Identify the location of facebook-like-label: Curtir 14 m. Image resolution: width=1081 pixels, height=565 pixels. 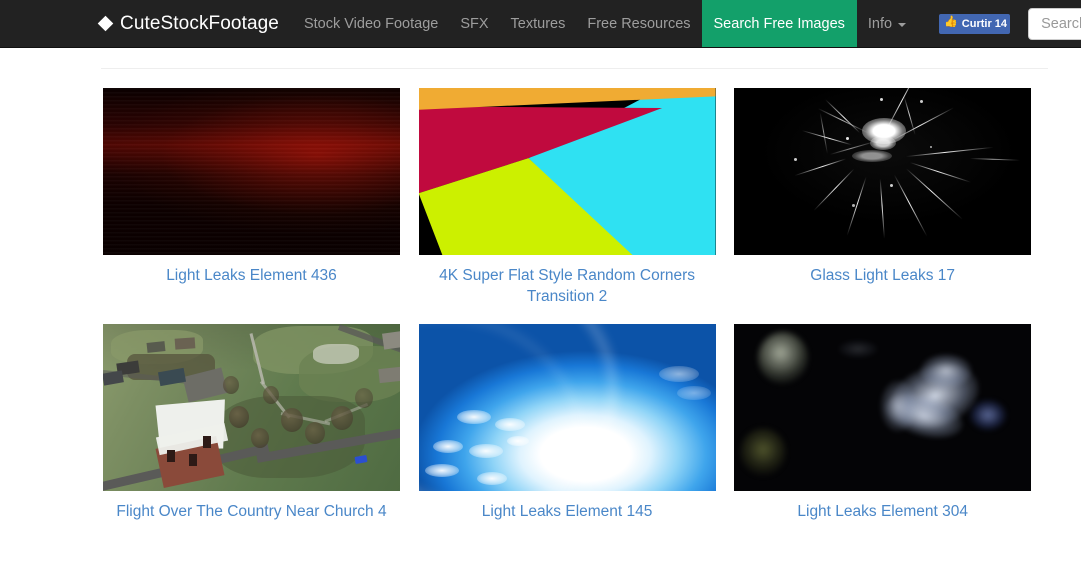
(985, 23).